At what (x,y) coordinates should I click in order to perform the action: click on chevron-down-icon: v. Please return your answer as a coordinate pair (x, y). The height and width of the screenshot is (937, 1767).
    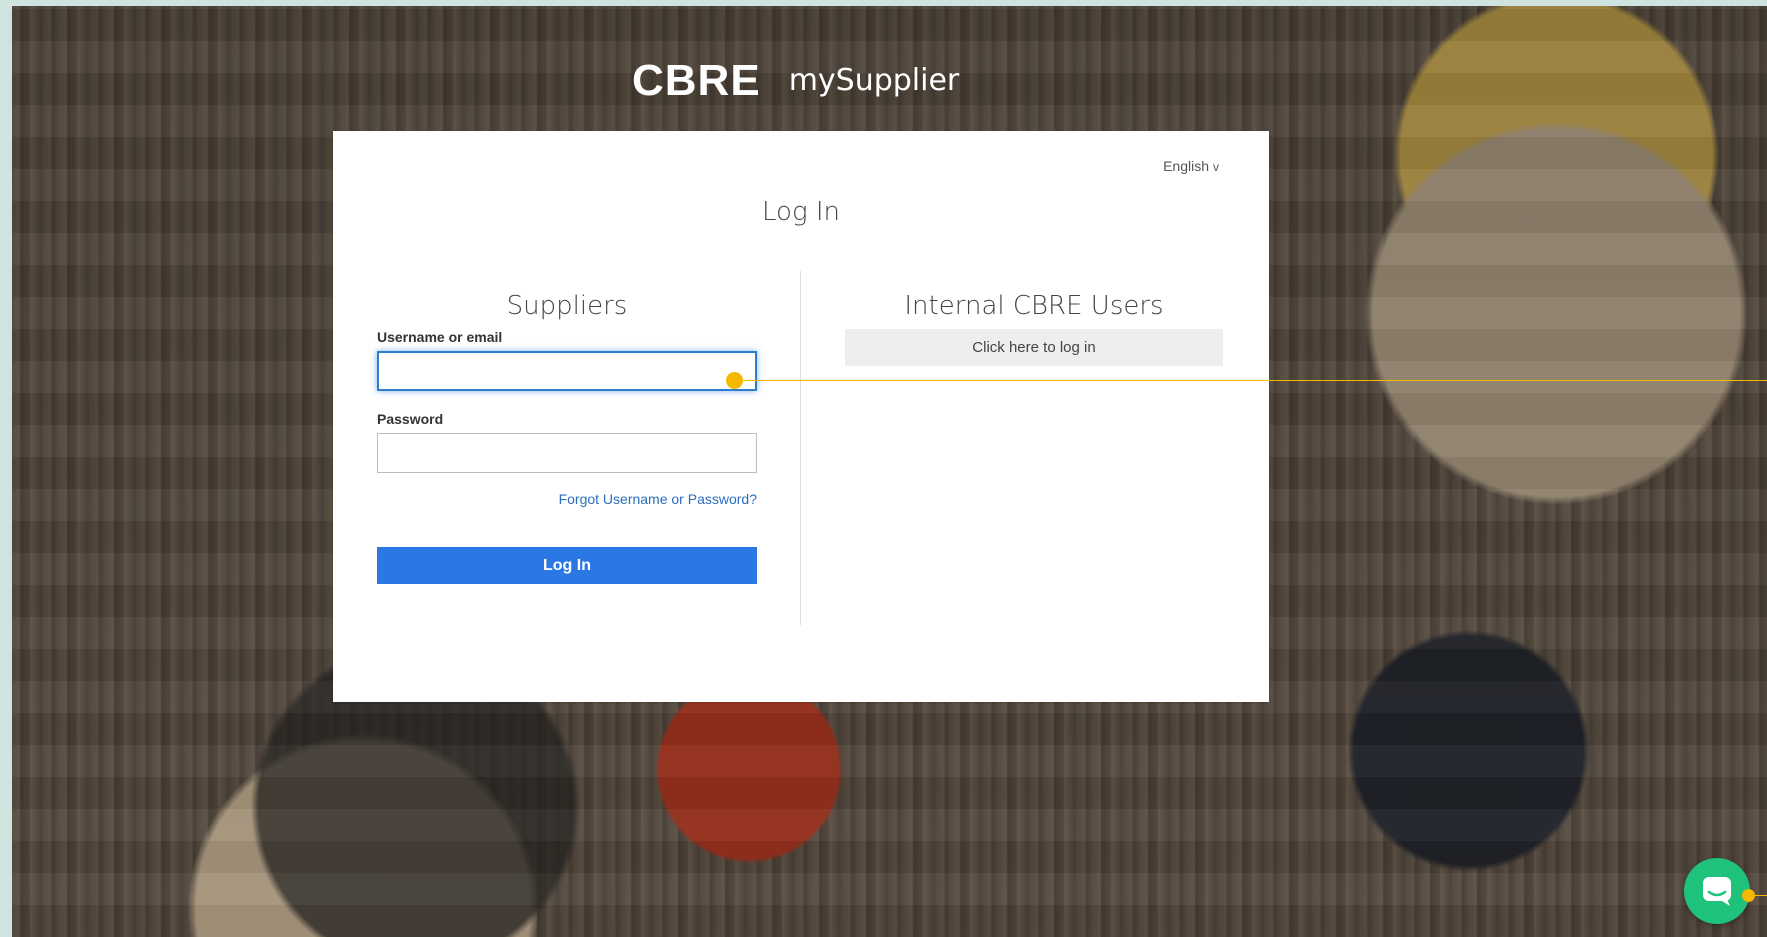
    Looking at the image, I should click on (1216, 167).